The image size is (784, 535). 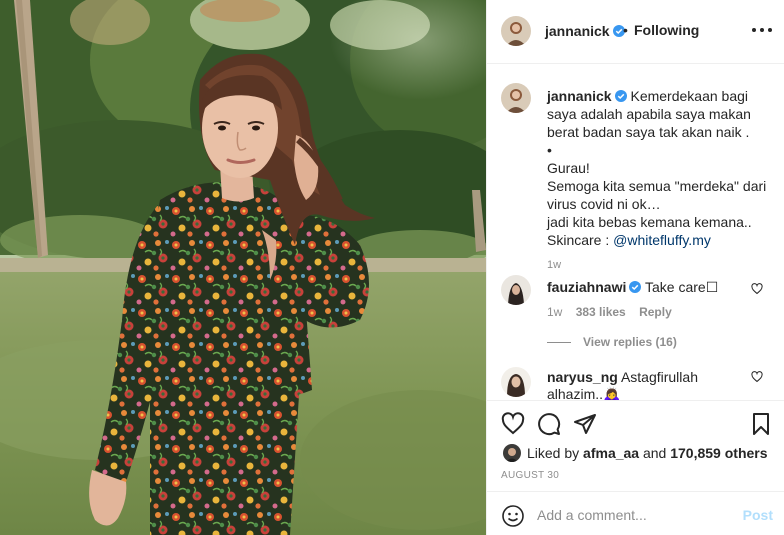 I want to click on comment-text: fauziahnawi Take care☐, so click(x=632, y=287).